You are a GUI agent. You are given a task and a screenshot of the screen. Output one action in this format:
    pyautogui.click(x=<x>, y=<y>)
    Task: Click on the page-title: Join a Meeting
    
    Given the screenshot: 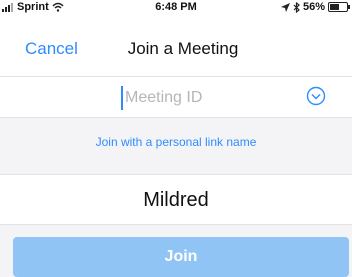 What is the action you would take?
    pyautogui.click(x=183, y=48)
    